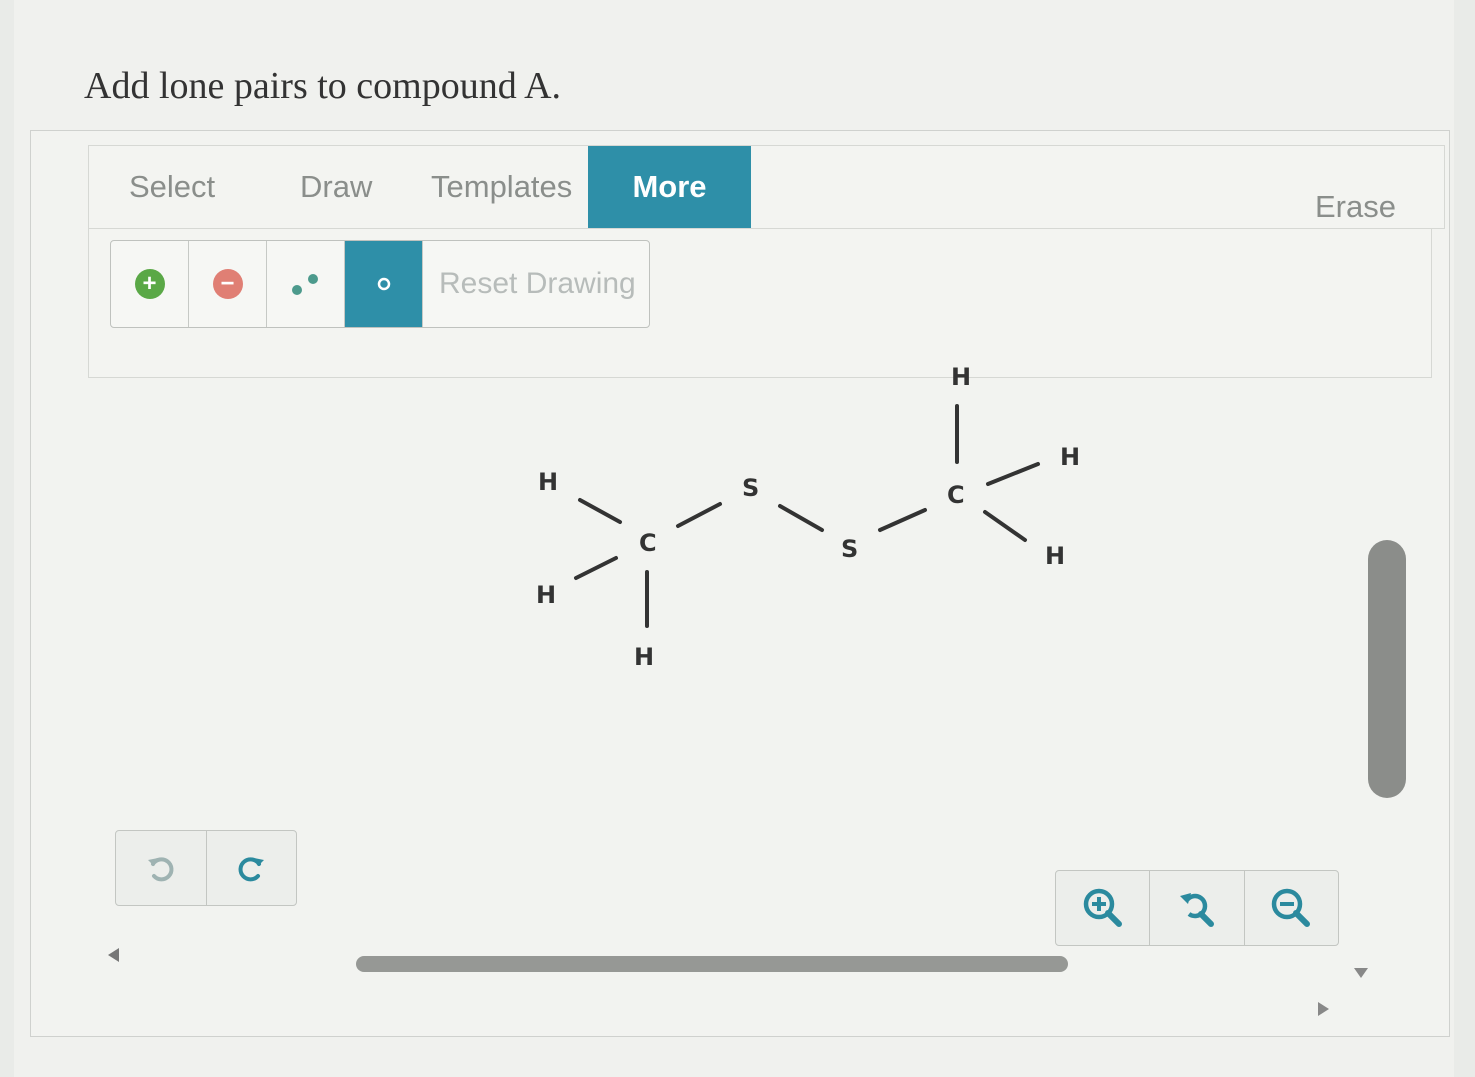  What do you see at coordinates (1070, 457) in the screenshot?
I see `atom-h5: H` at bounding box center [1070, 457].